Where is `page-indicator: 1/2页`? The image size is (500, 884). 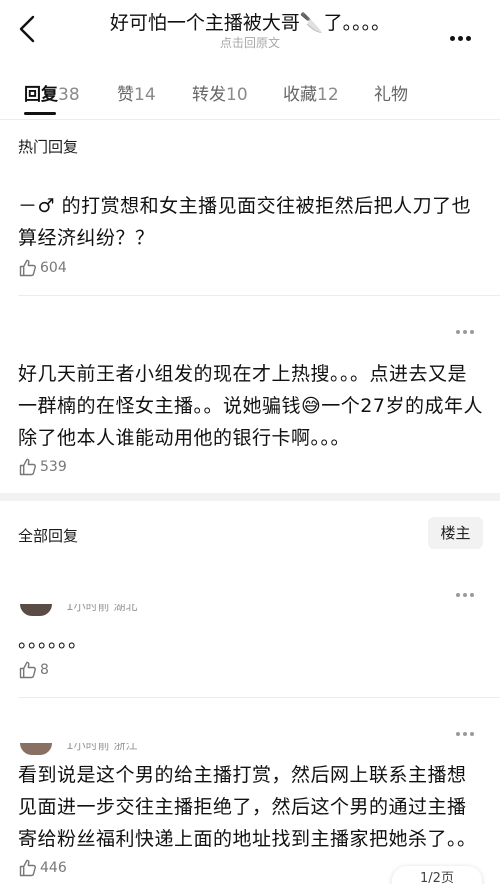
page-indicator: 1/2页 is located at coordinates (437, 875).